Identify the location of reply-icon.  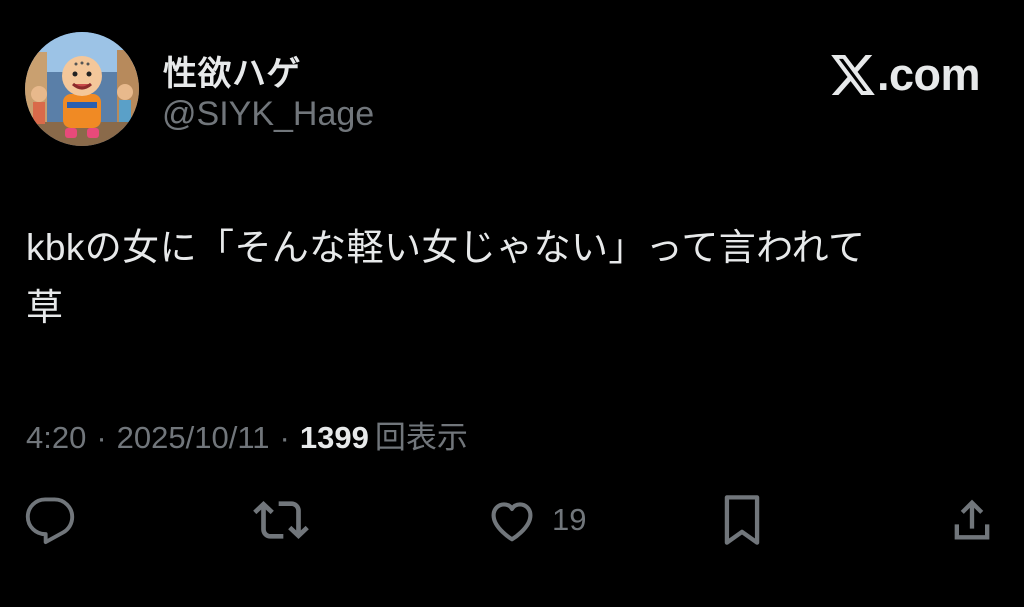
(50, 521).